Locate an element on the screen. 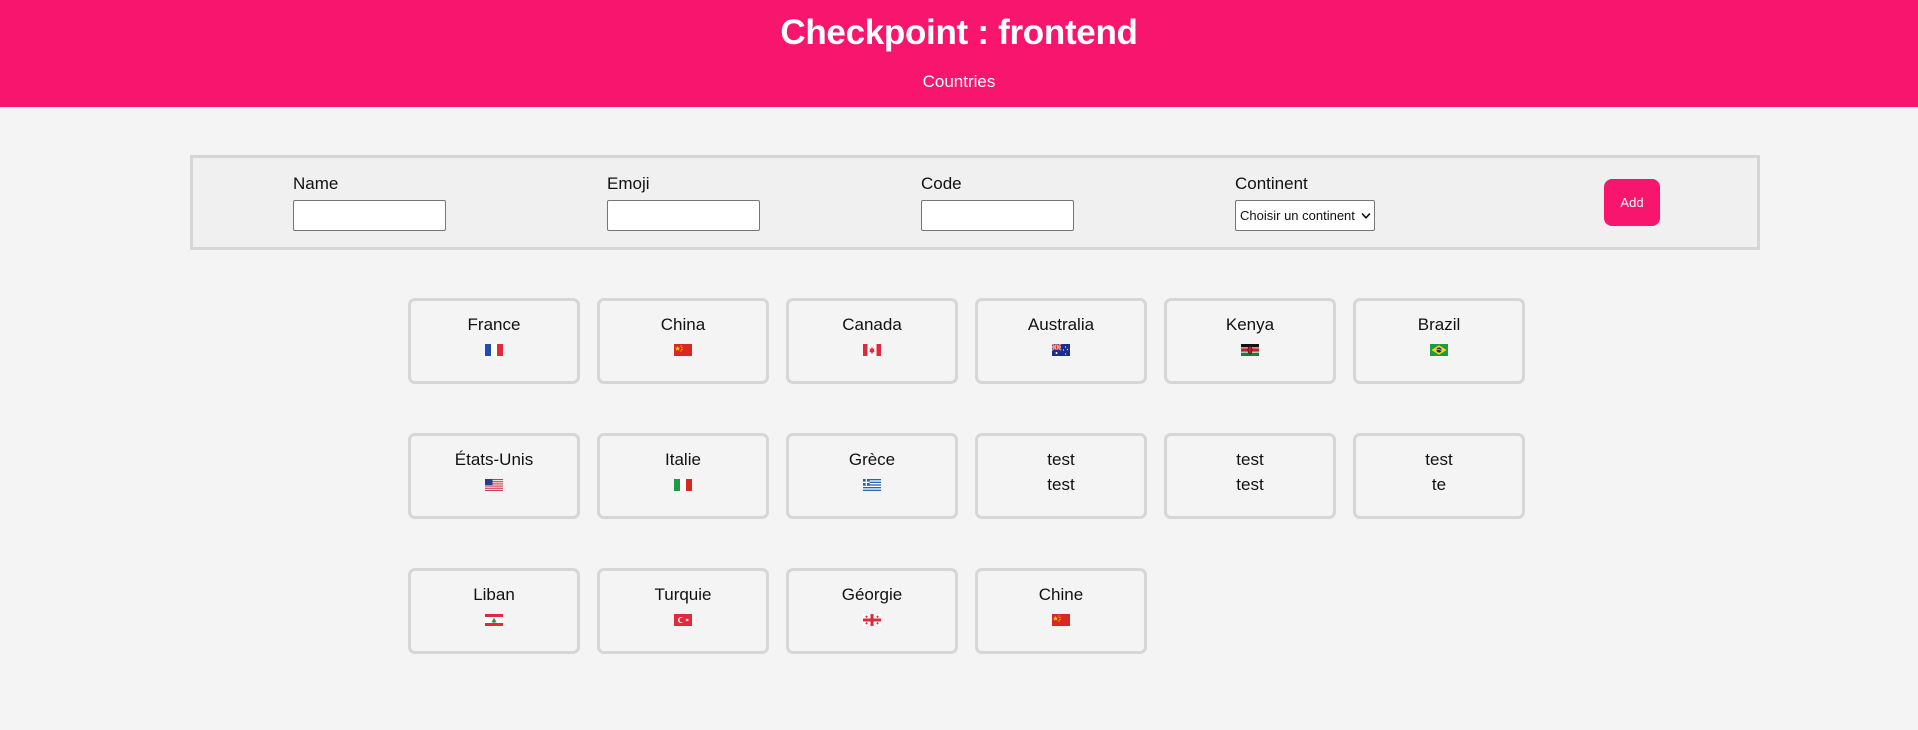 This screenshot has width=1918, height=730. country-name: Turquie is located at coordinates (683, 594).